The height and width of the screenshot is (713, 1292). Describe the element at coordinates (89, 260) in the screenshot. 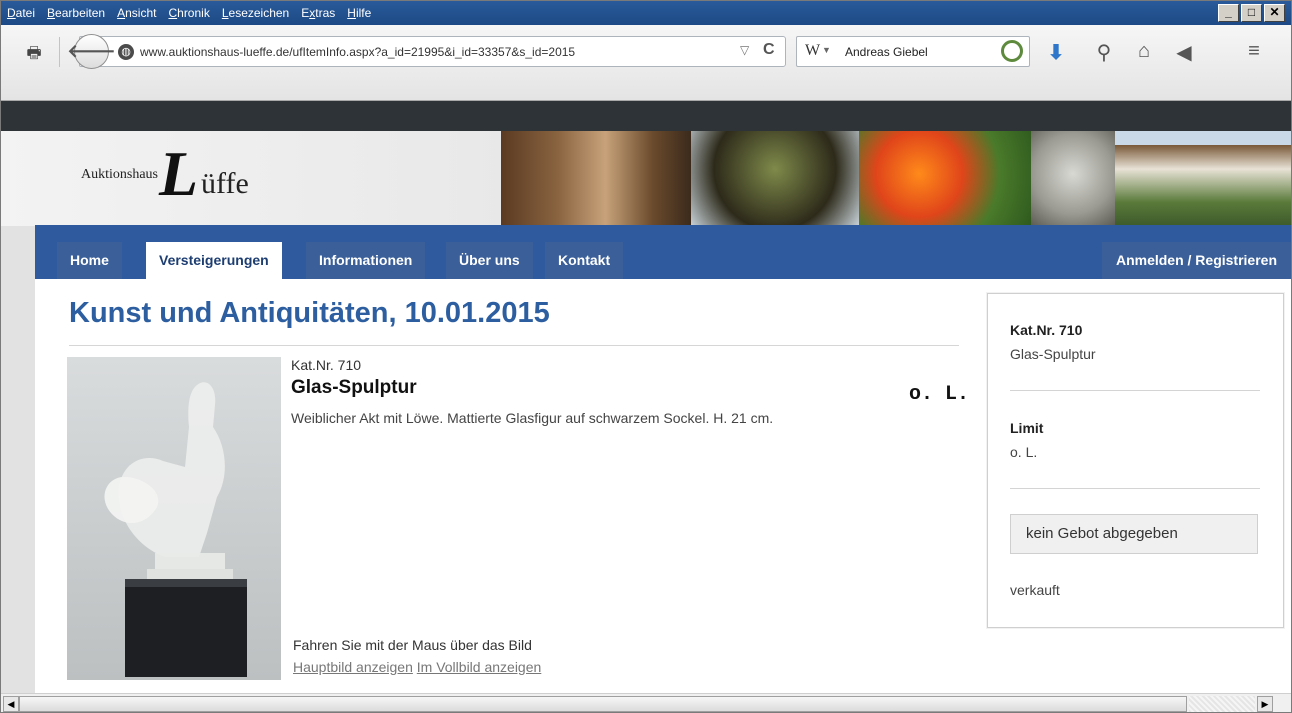

I see `nav-home: Home` at that location.